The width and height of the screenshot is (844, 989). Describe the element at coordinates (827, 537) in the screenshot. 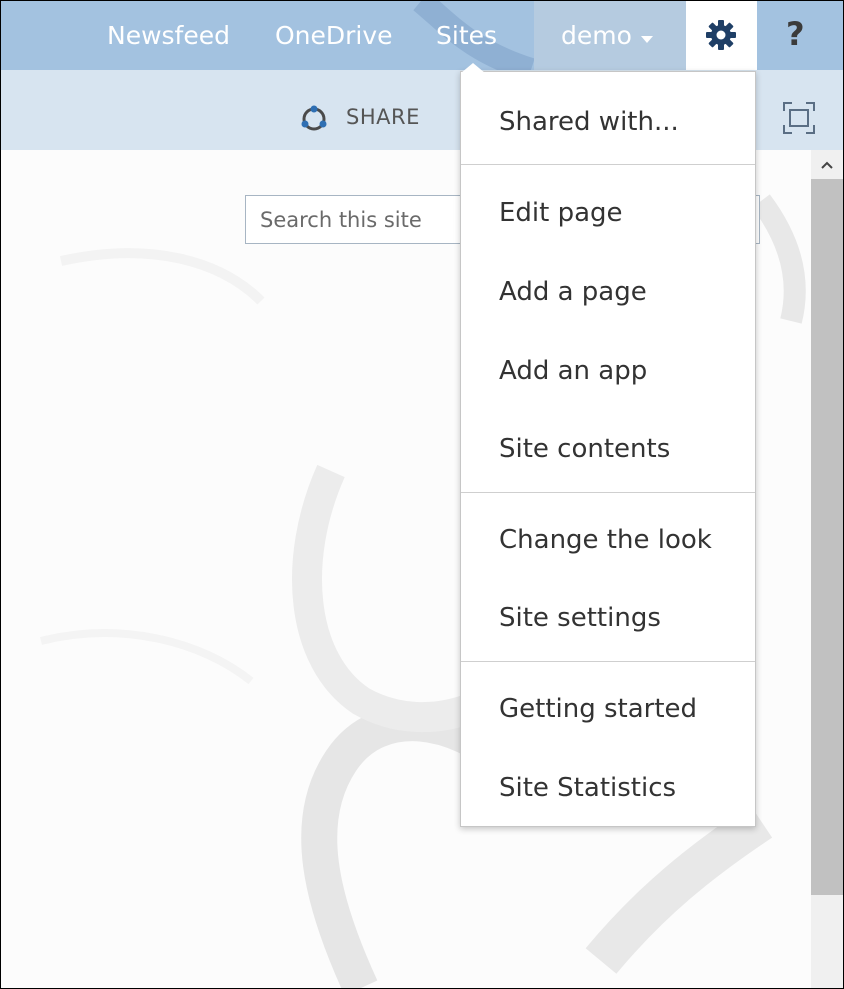

I see `scrollbar-thumb` at that location.